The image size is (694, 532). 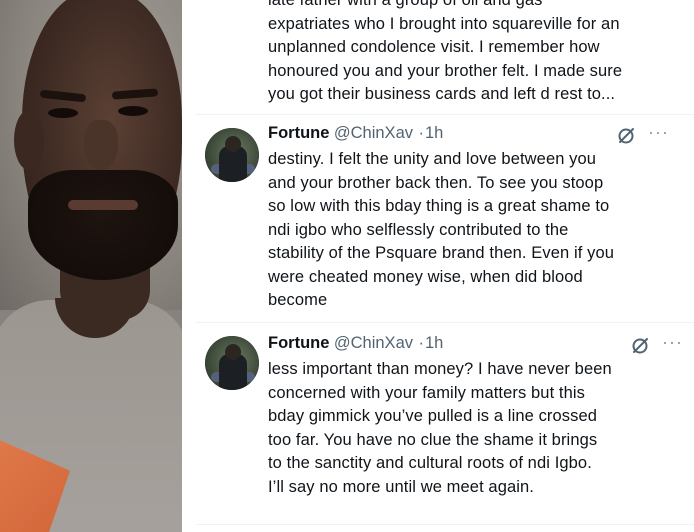 I want to click on text-line: become, so click(x=298, y=300).